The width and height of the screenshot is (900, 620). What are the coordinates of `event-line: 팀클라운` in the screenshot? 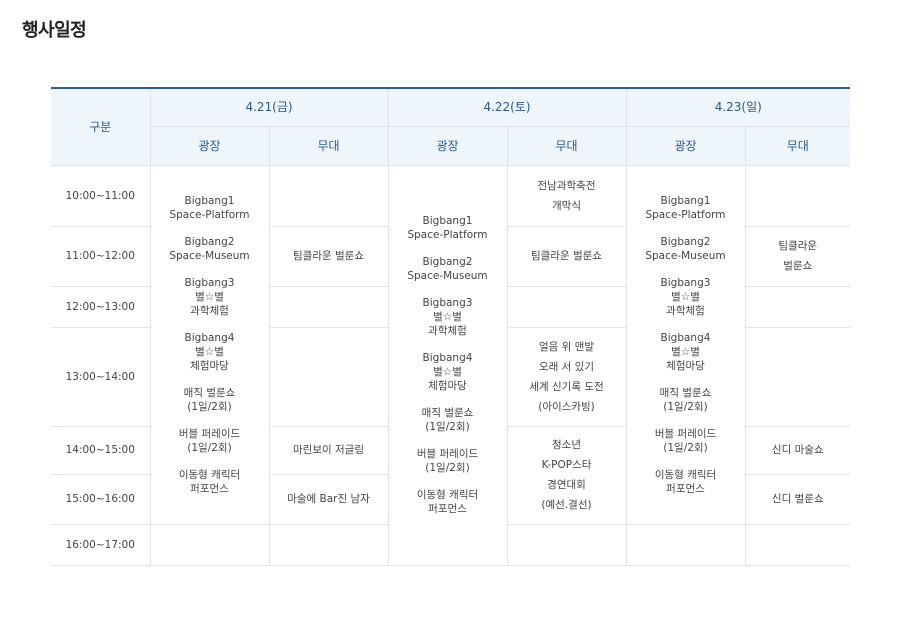 It's located at (798, 246).